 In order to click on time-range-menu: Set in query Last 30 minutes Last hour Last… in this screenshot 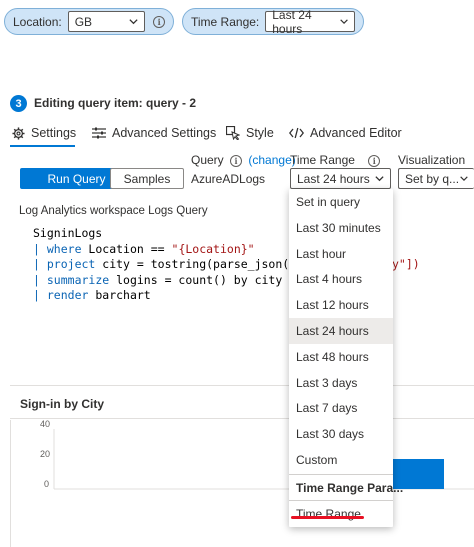, I will do `click(346, 358)`.